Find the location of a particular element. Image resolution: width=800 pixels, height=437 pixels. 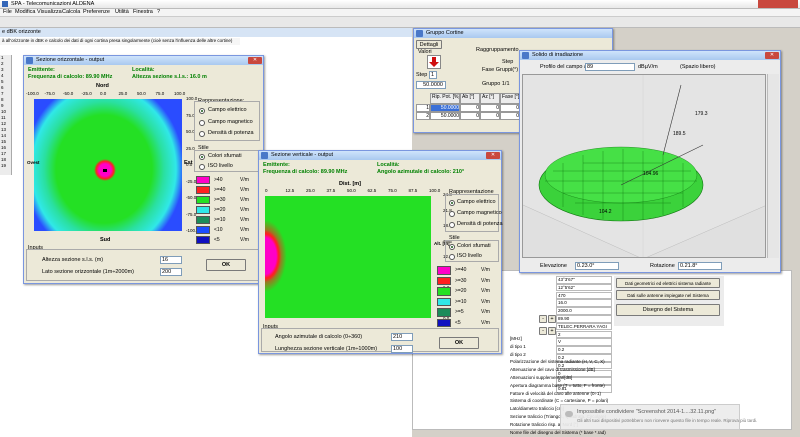

rotazione-label: Rotazione is located at coordinates (662, 266).